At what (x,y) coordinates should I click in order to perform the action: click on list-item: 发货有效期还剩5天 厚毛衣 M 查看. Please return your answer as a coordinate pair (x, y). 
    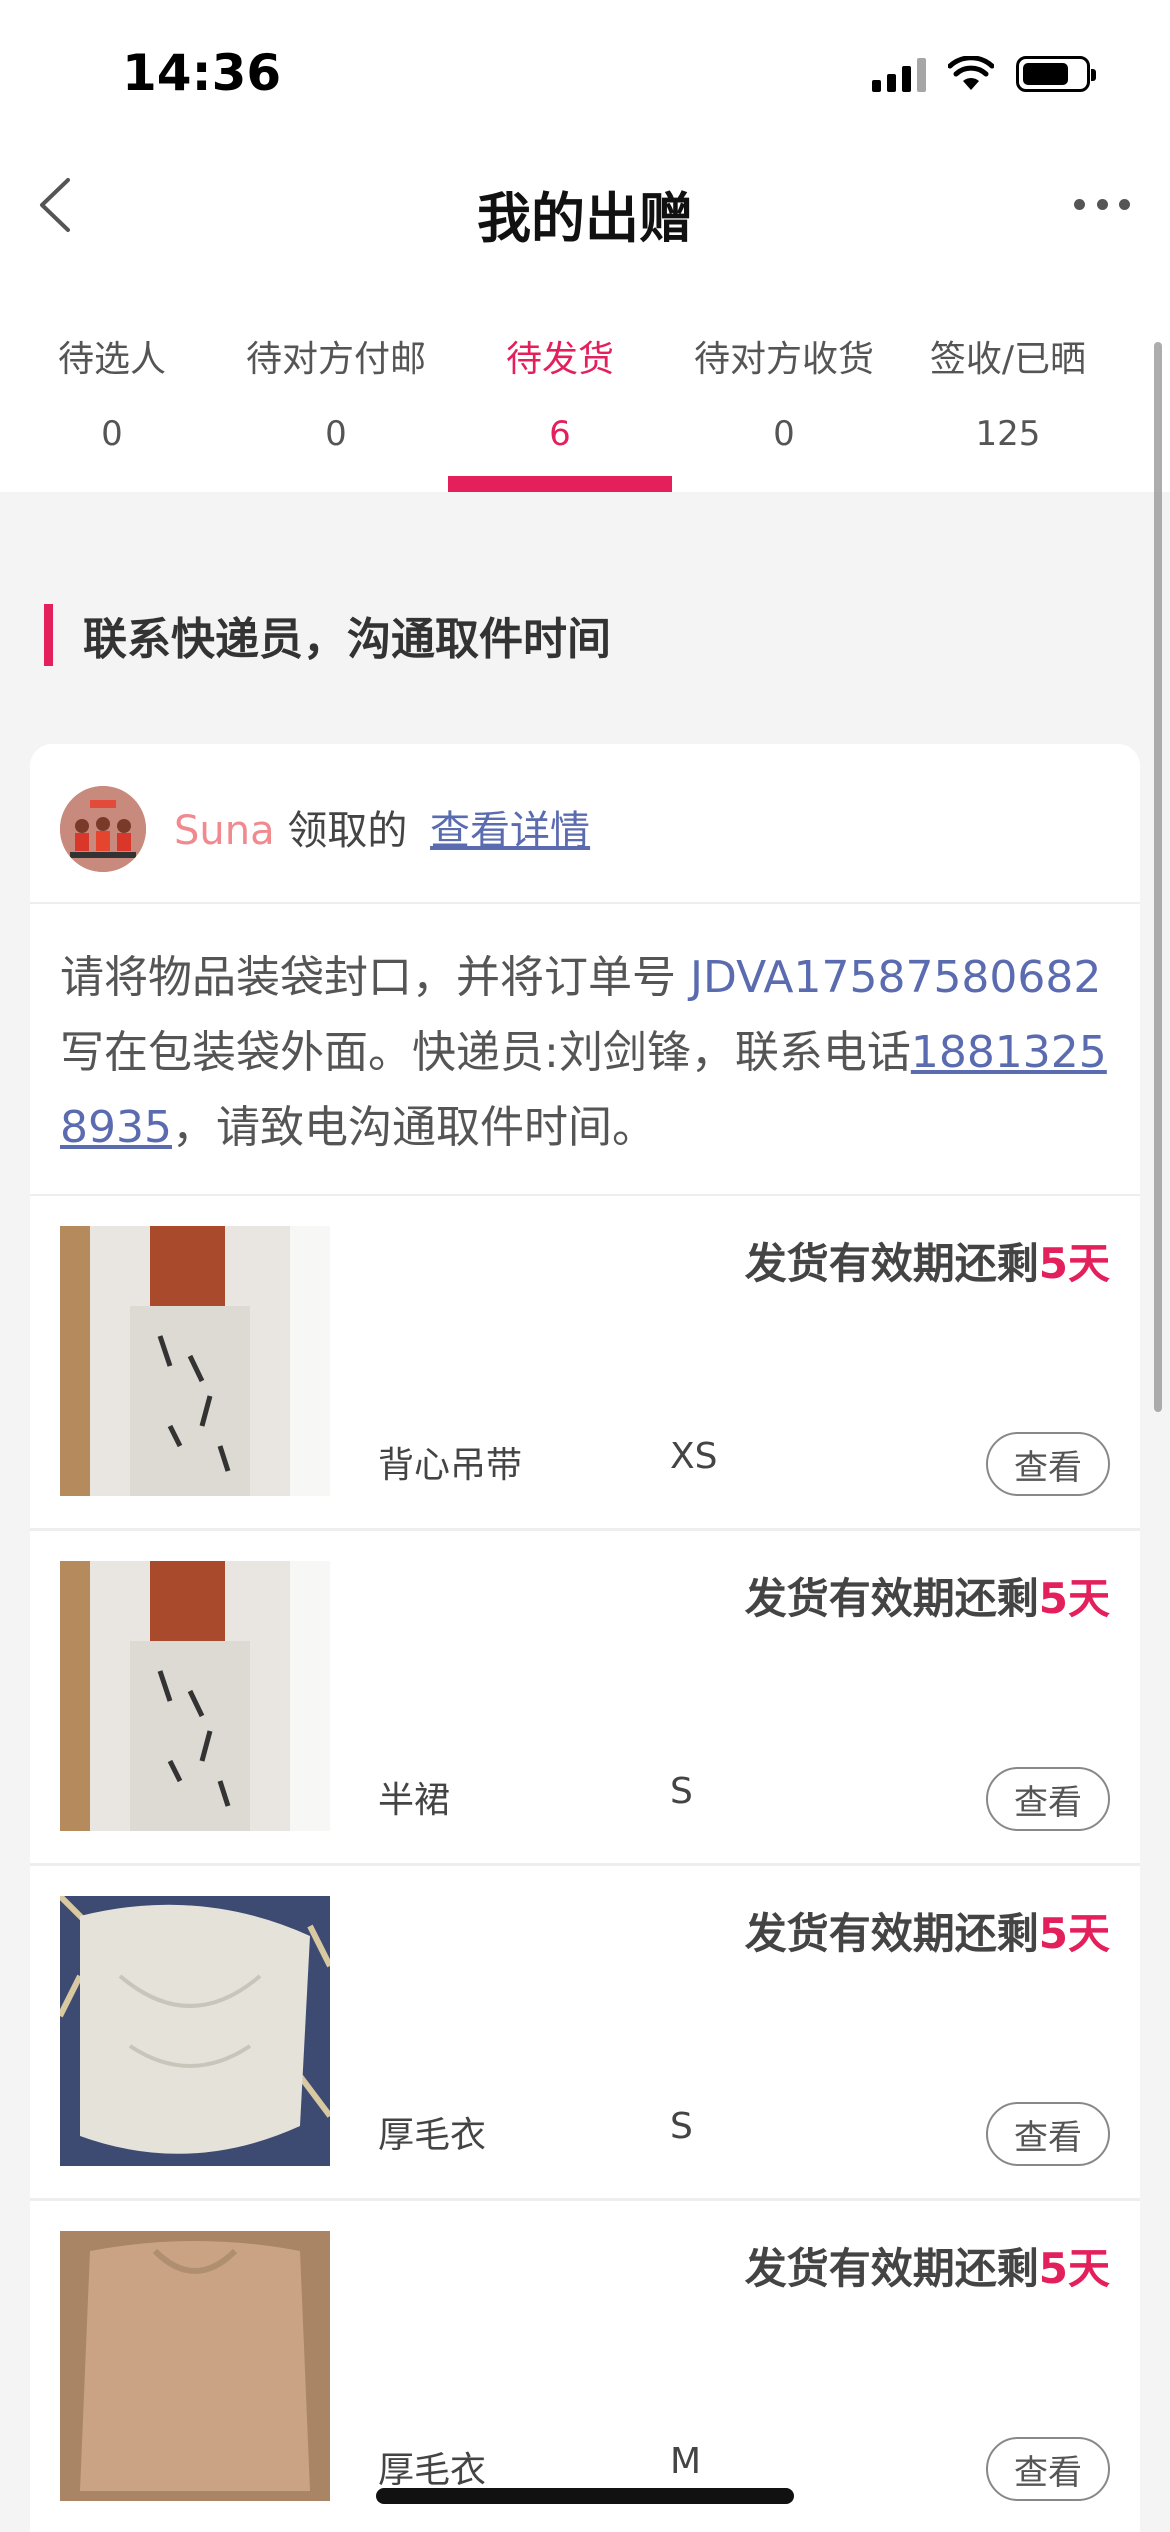
    Looking at the image, I should click on (585, 2366).